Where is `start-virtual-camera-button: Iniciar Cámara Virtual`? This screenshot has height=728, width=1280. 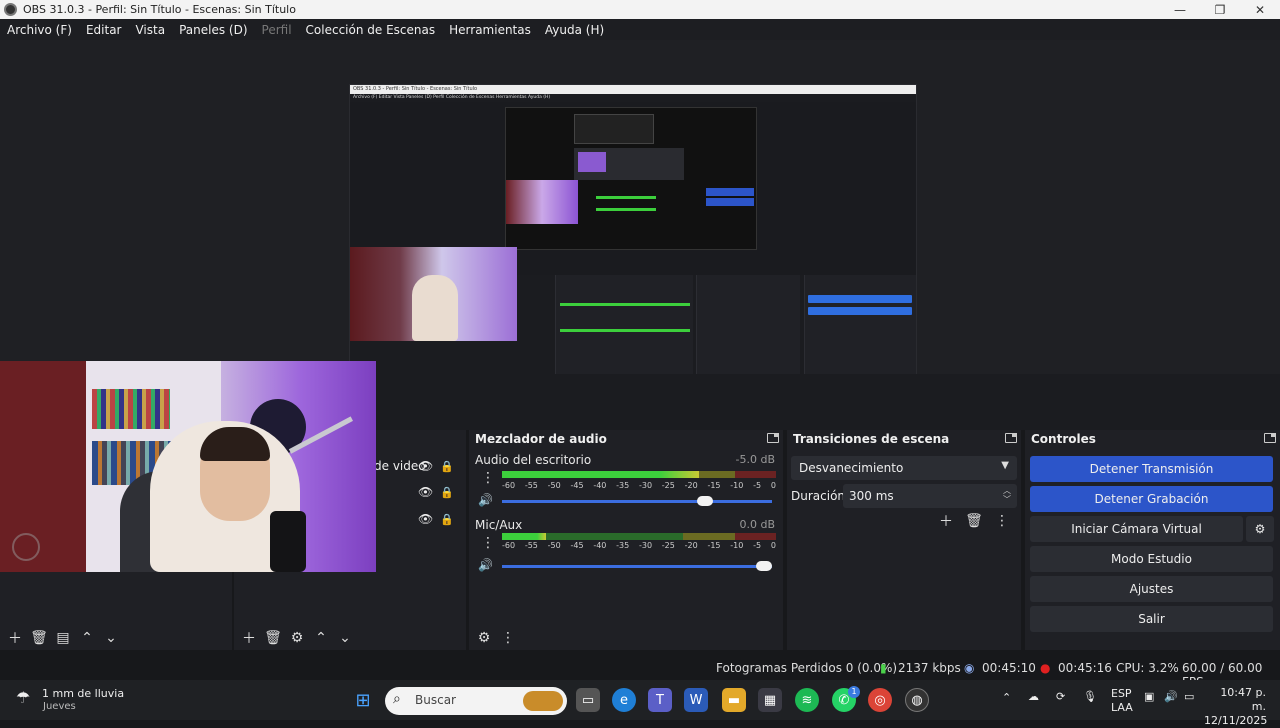 start-virtual-camera-button: Iniciar Cámara Virtual is located at coordinates (1136, 529).